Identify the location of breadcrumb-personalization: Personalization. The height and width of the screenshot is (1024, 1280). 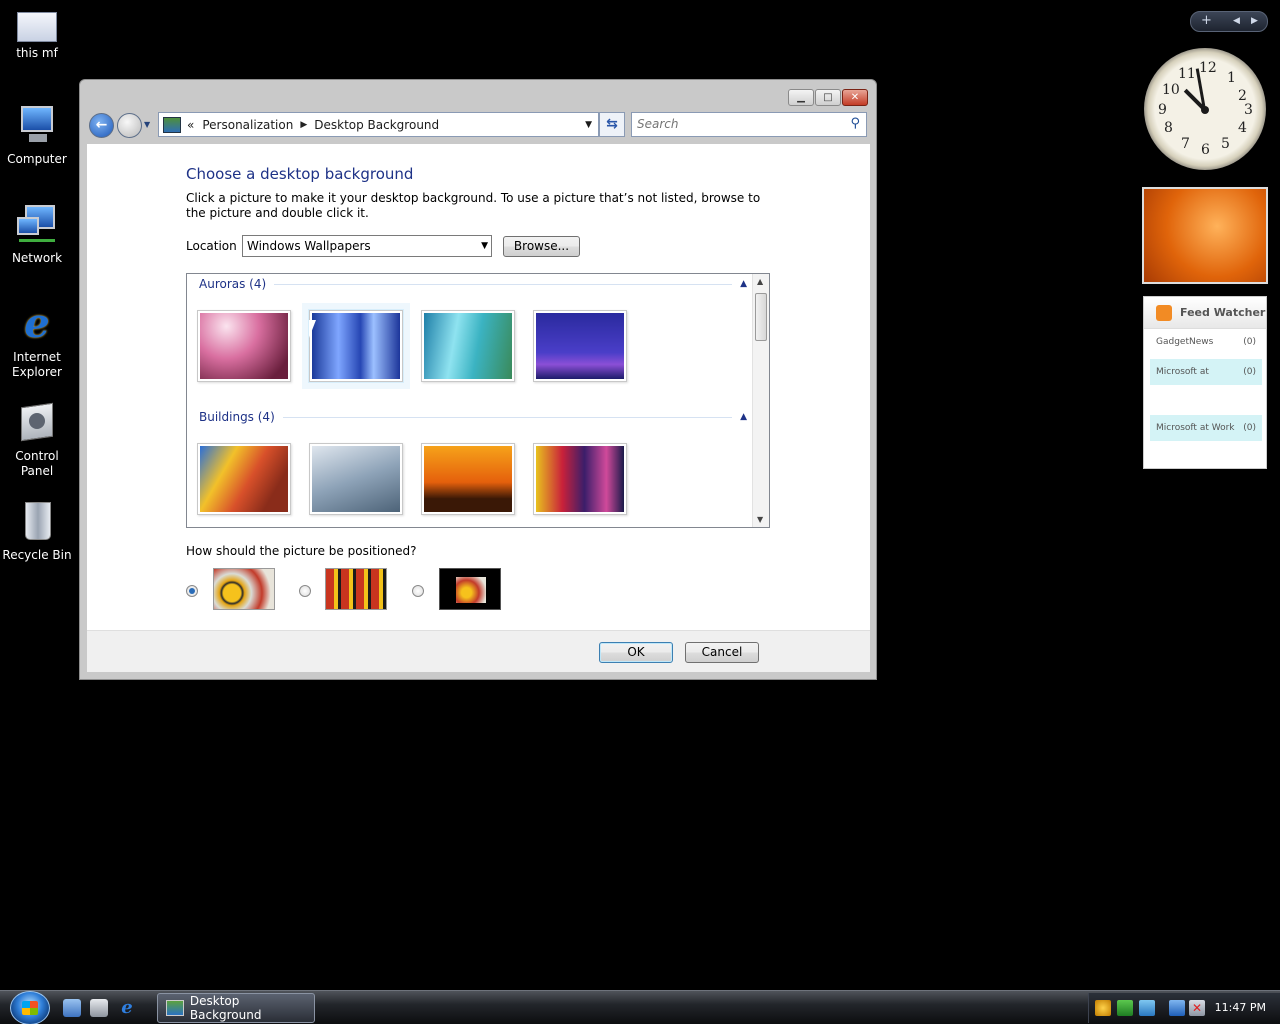
(247, 125).